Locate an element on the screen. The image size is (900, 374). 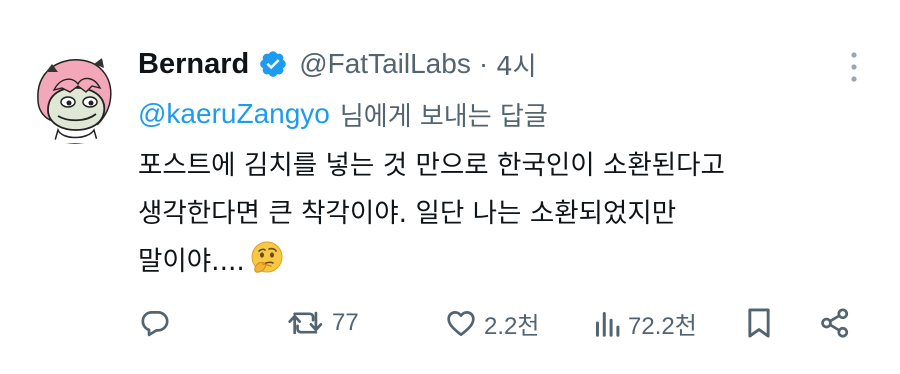
reply-context: @kaeruZangyo 님에게 보내는 답글 is located at coordinates (343, 114).